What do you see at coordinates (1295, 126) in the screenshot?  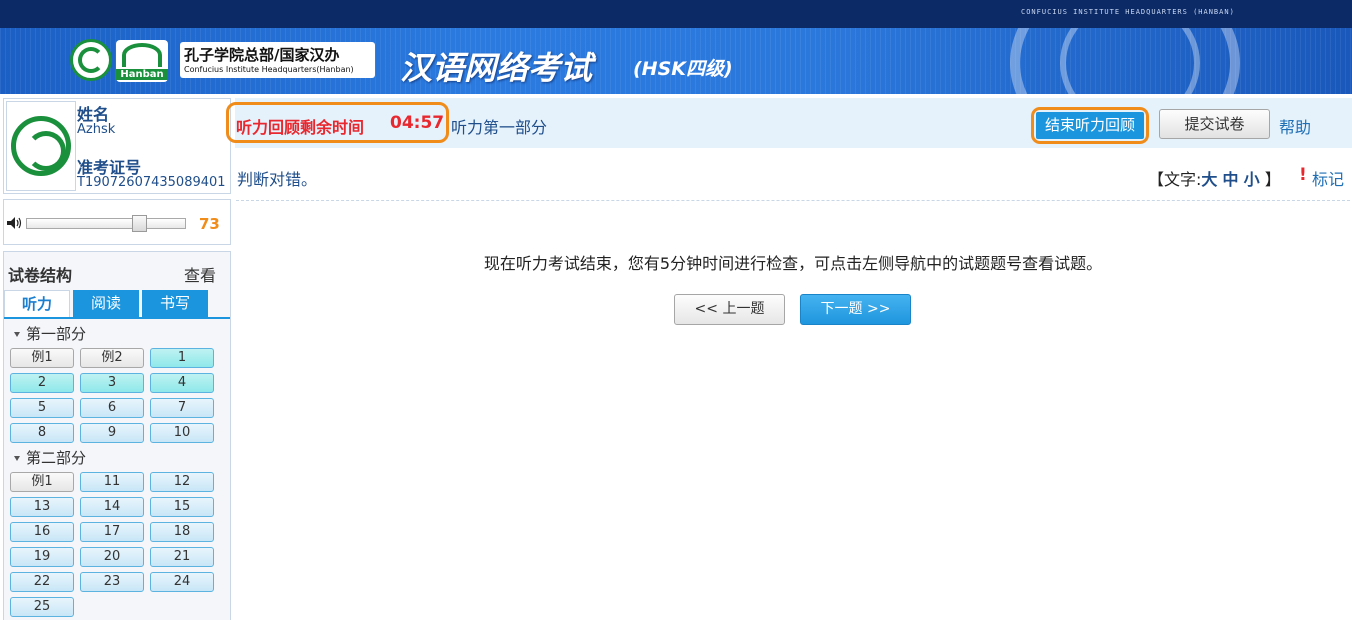 I see `help-link: 帮助` at bounding box center [1295, 126].